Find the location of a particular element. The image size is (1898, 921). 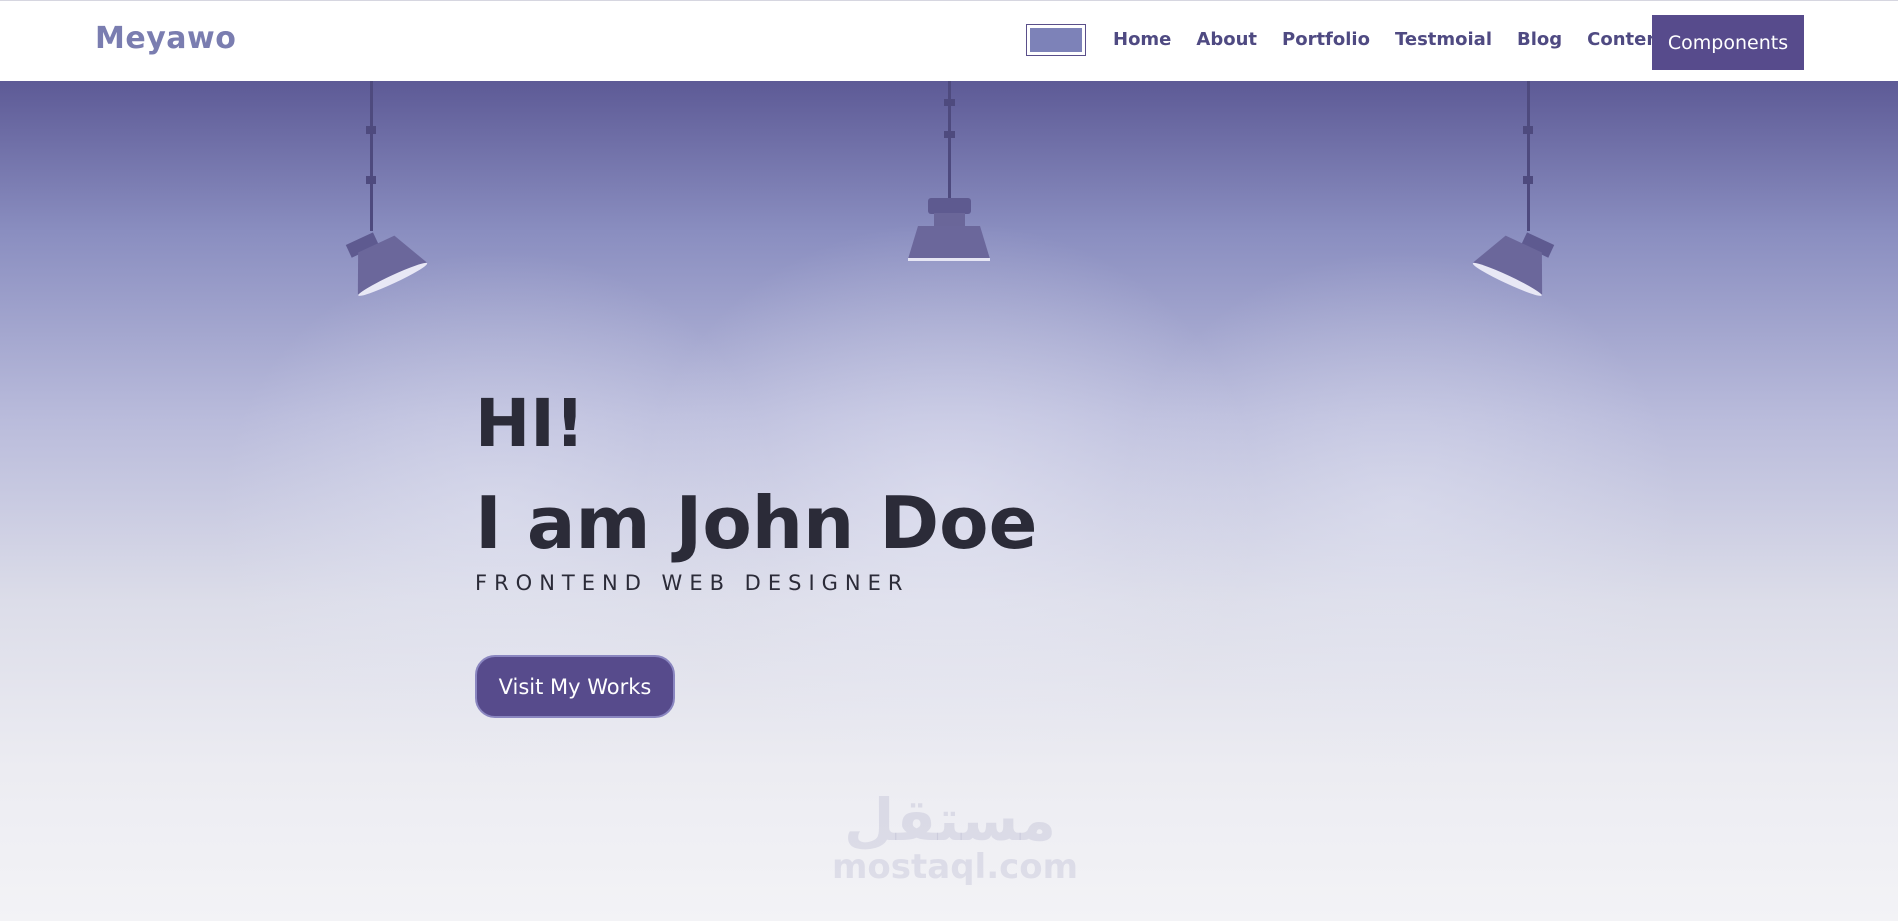

nav-link-home: Home is located at coordinates (1142, 39).